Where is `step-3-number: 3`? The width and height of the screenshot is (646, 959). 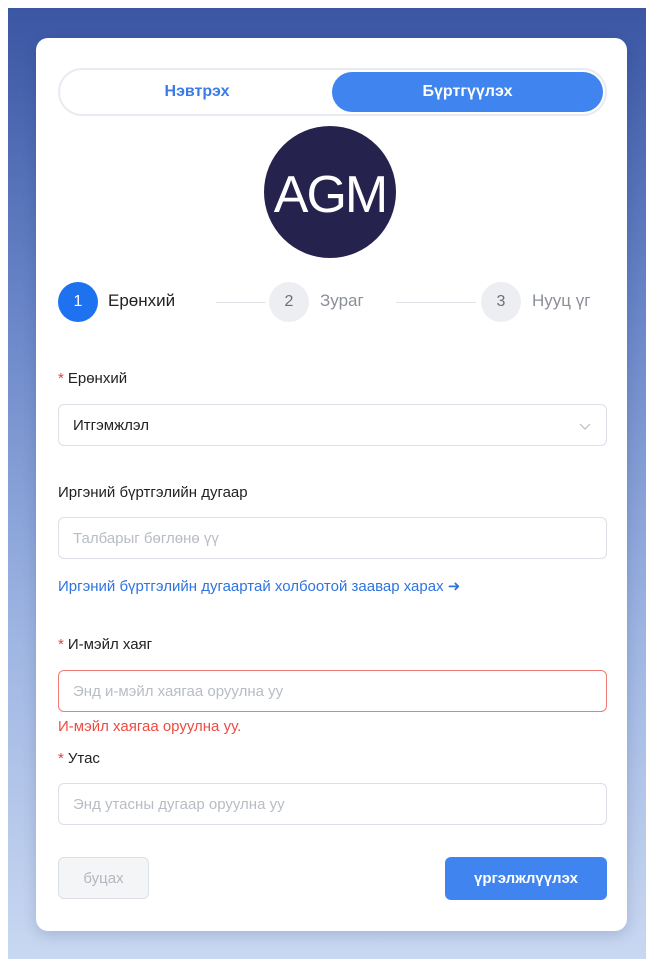 step-3-number: 3 is located at coordinates (501, 302).